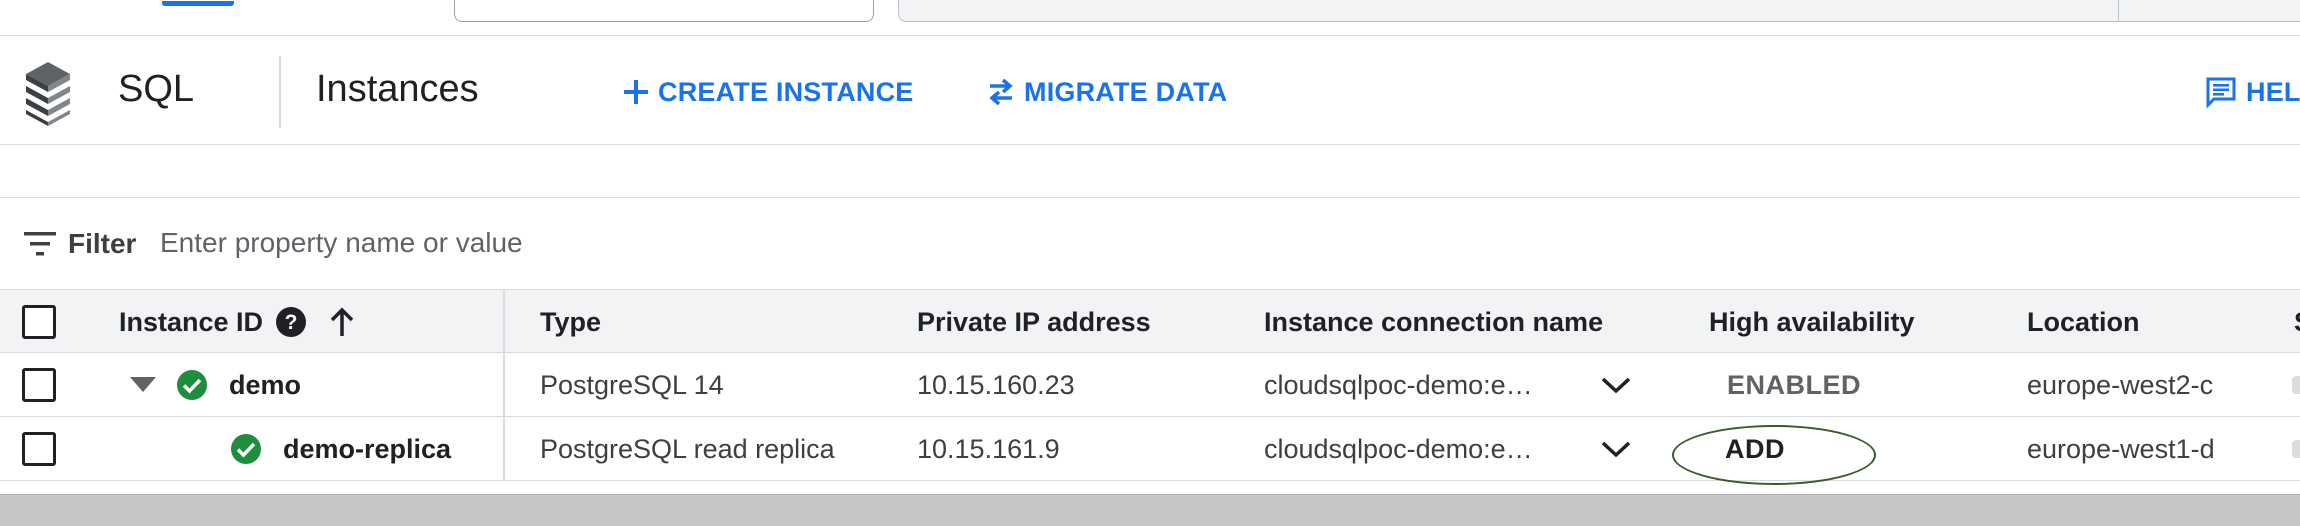 The height and width of the screenshot is (526, 2300). I want to click on column-header-private-ip: Private IP address, so click(1034, 322).